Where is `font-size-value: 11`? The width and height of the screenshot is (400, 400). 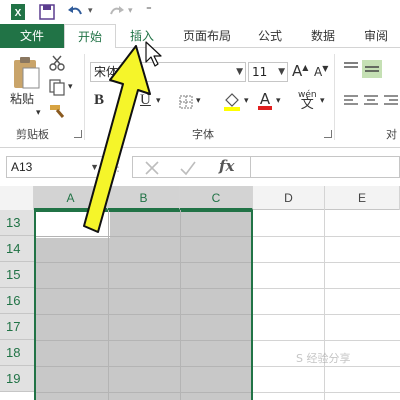 font-size-value: 11 is located at coordinates (260, 72).